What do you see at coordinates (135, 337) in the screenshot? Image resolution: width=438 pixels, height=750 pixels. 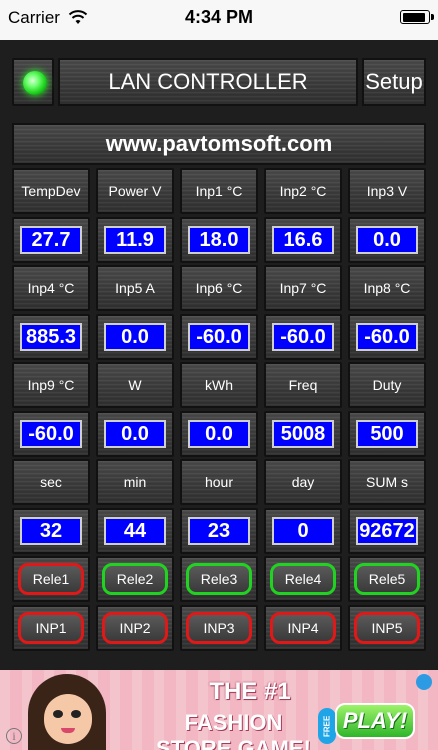 I see `value-inp5: 0.0` at bounding box center [135, 337].